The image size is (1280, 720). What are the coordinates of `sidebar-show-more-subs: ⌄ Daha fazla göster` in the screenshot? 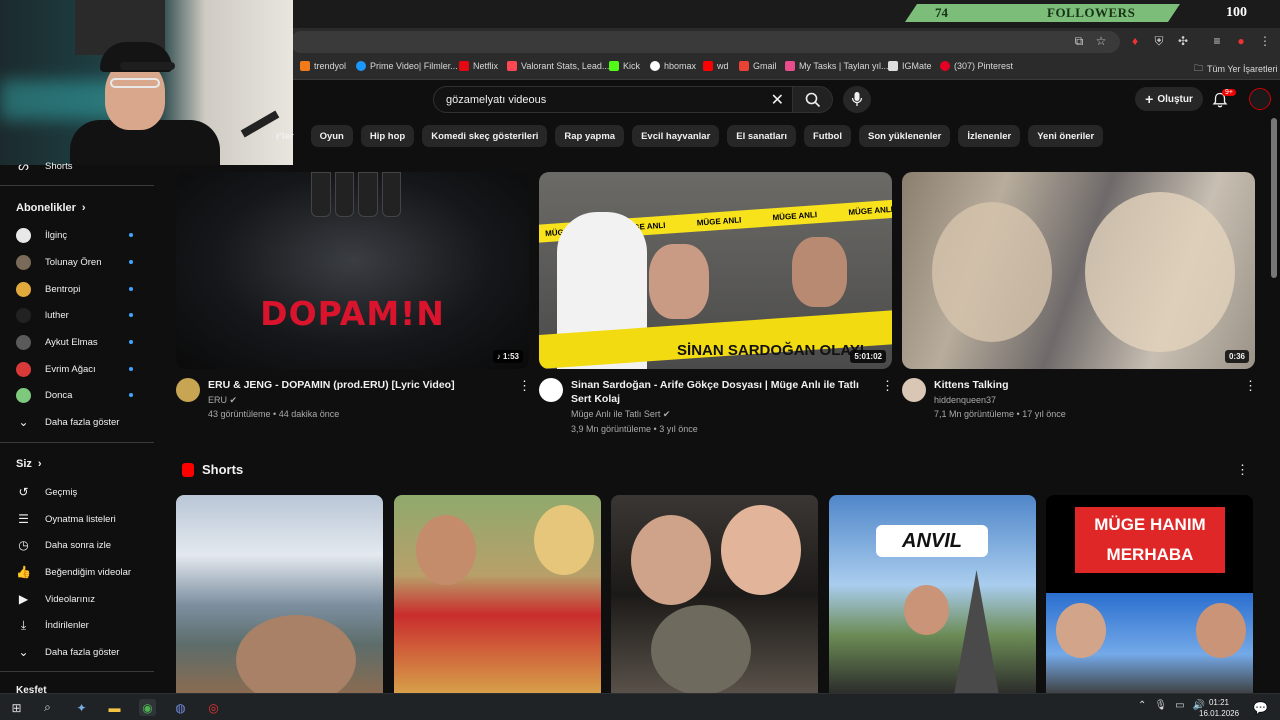 It's located at (78, 422).